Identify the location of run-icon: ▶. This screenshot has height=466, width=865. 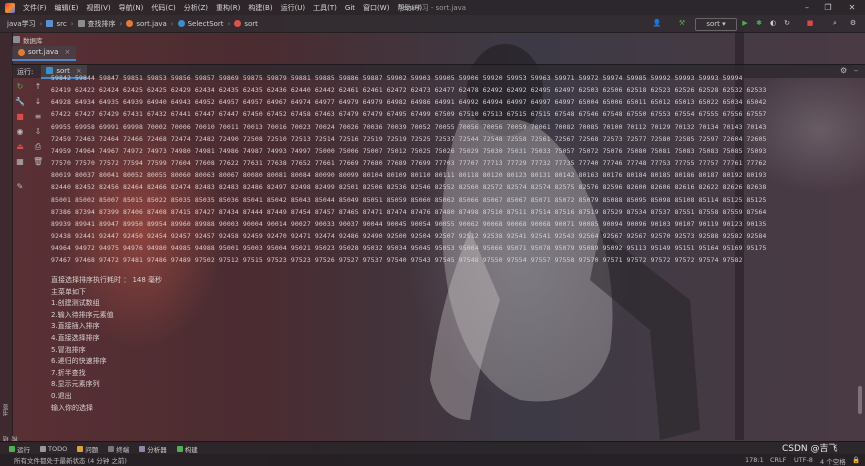
(745, 23).